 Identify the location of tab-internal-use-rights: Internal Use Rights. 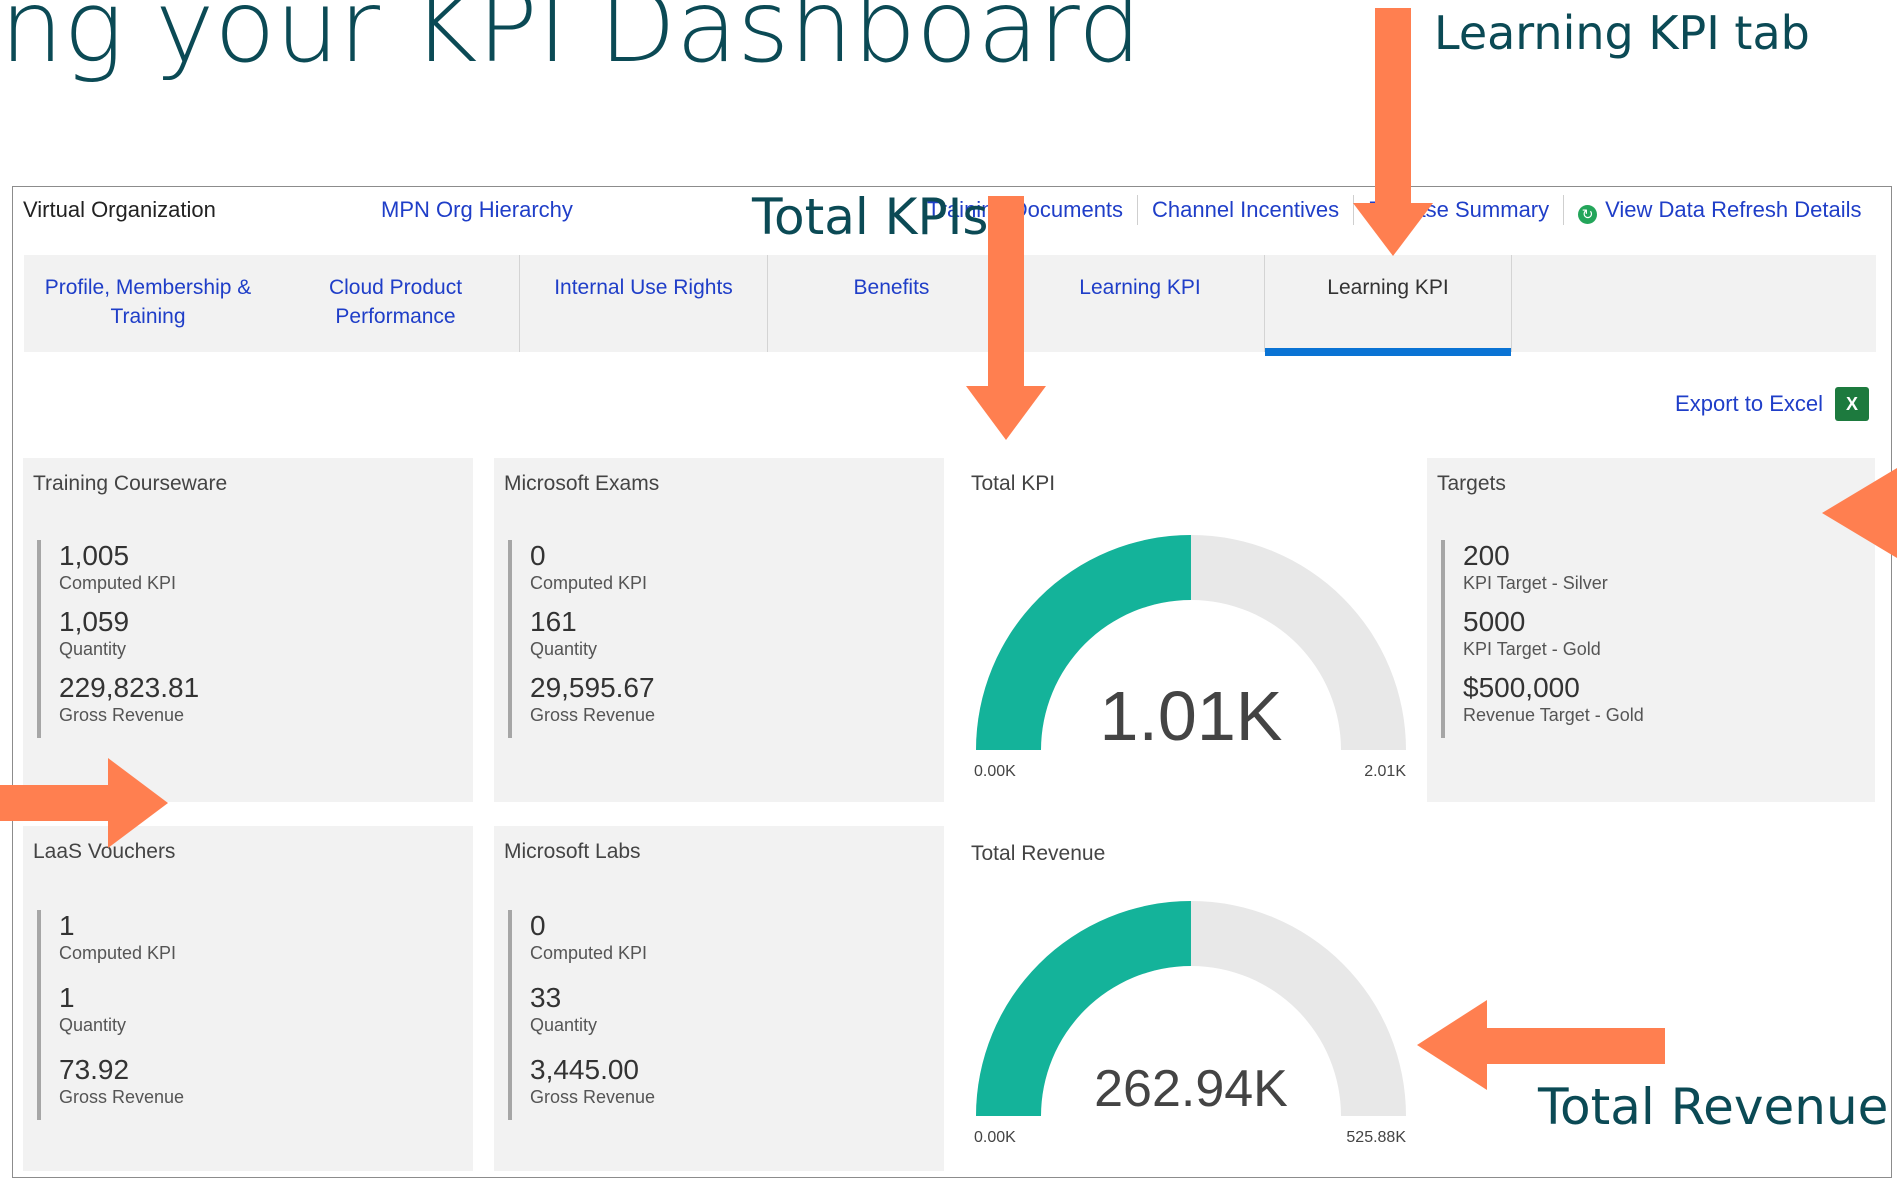
(644, 303).